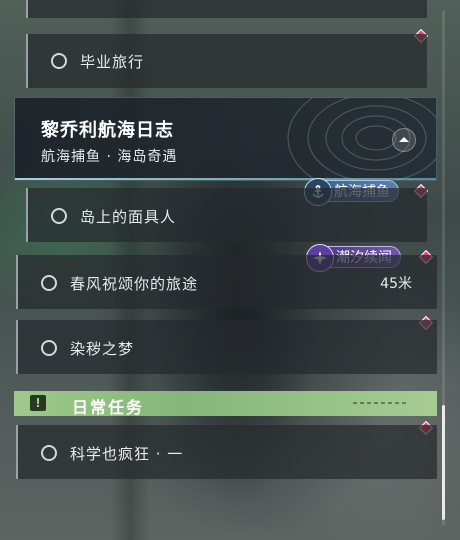 The width and height of the screenshot is (460, 540). What do you see at coordinates (108, 407) in the screenshot?
I see `daily-quests-title: 日常任务` at bounding box center [108, 407].